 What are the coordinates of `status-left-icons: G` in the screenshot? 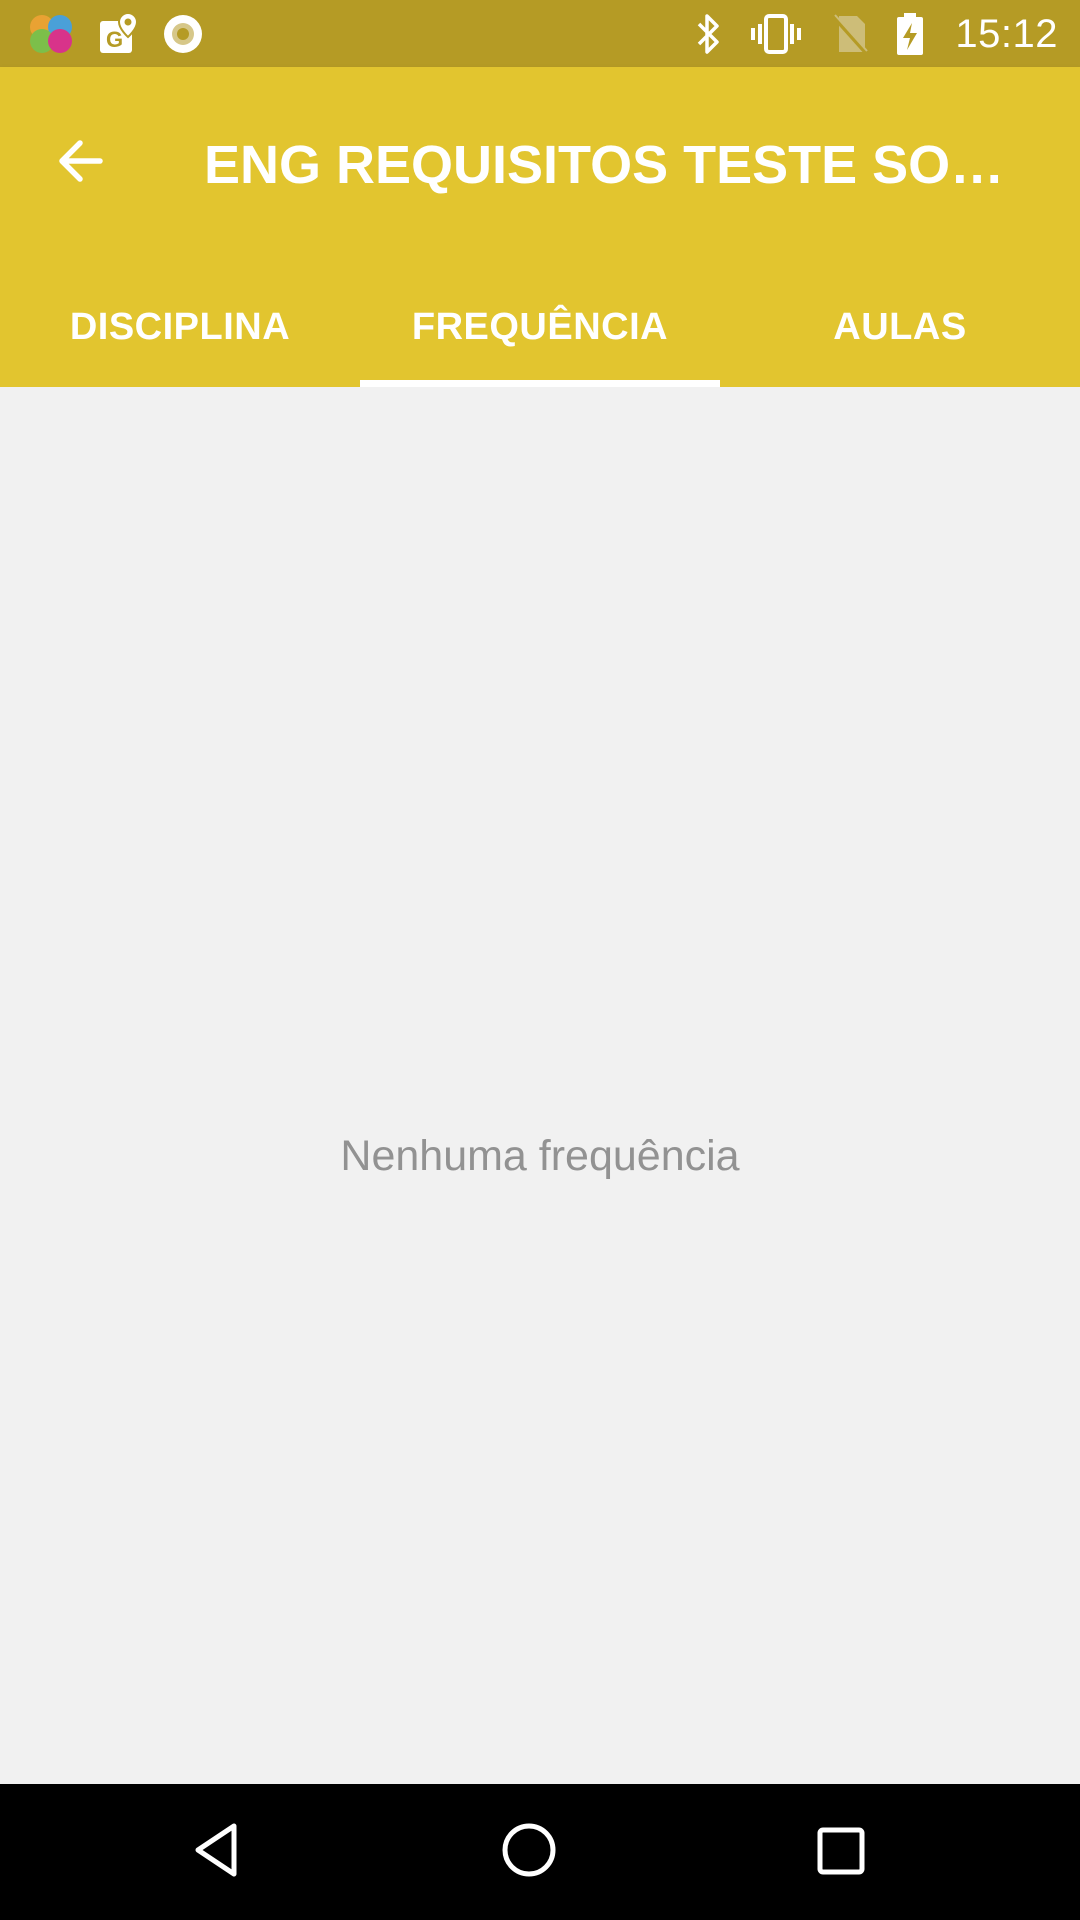 It's located at (115, 33).